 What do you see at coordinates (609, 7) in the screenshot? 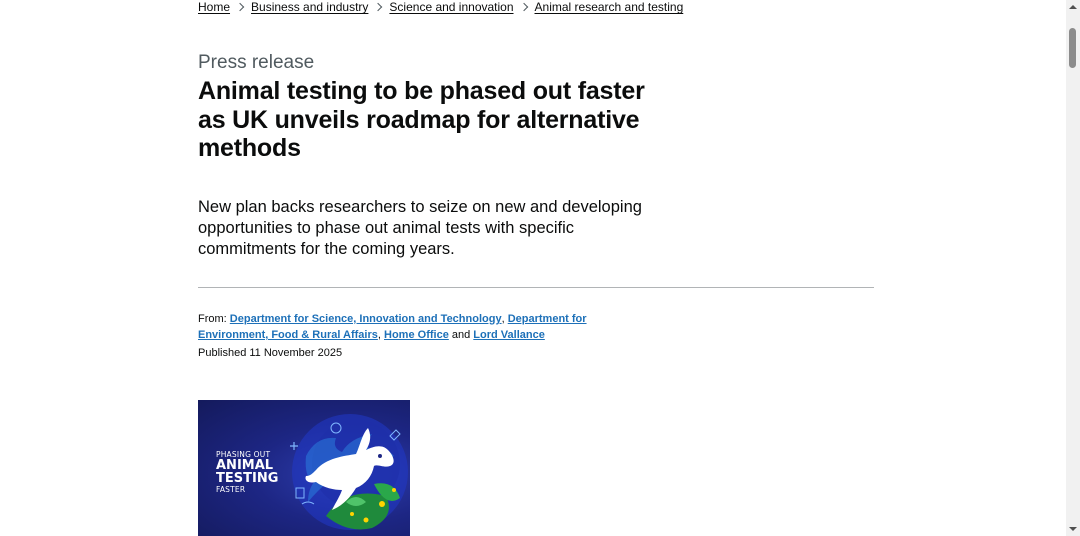
I see `breadcrumb-animal-research-and-testing: Animal research and testing` at bounding box center [609, 7].